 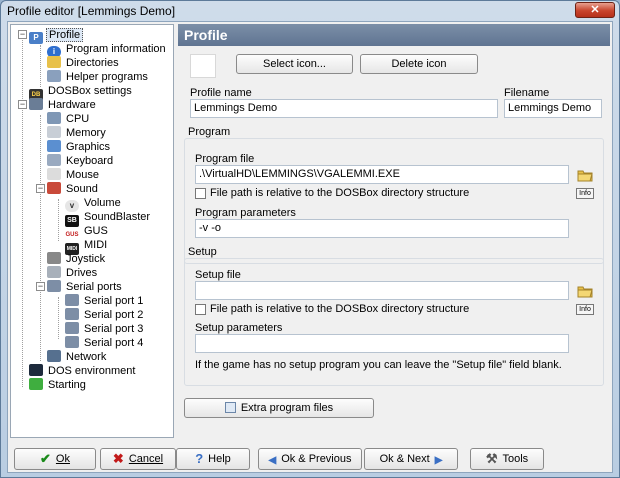 I want to click on folder-icon, so click(x=54, y=62).